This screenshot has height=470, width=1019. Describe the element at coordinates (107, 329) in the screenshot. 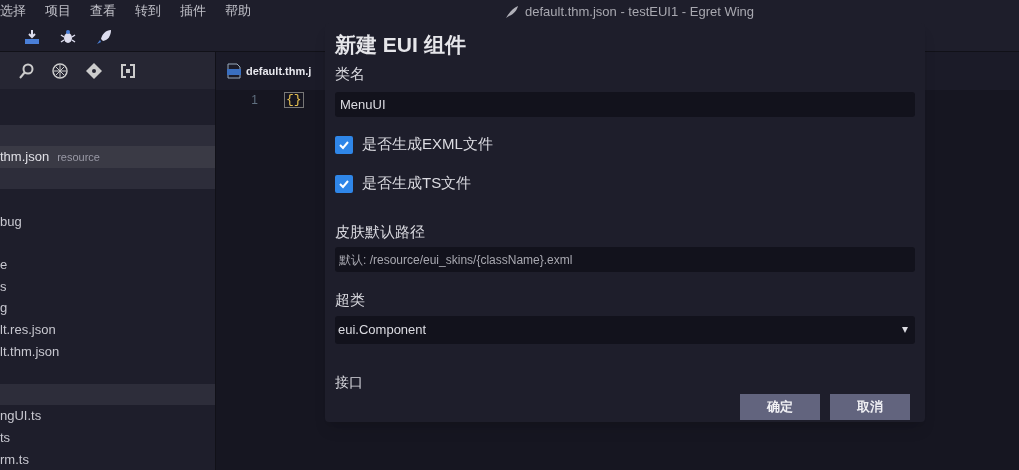

I see `file-item: lt.res.json` at that location.